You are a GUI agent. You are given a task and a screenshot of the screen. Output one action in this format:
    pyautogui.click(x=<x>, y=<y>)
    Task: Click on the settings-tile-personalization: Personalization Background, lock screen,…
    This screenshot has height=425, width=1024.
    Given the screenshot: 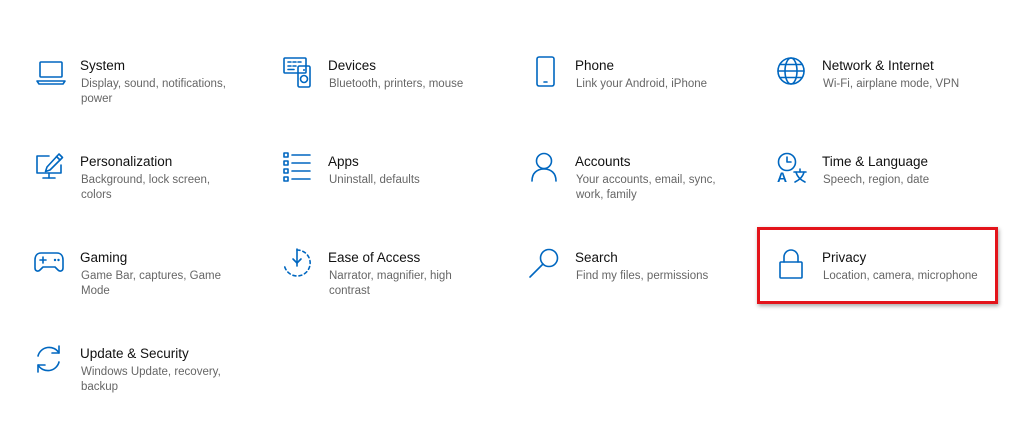 What is the action you would take?
    pyautogui.click(x=145, y=193)
    